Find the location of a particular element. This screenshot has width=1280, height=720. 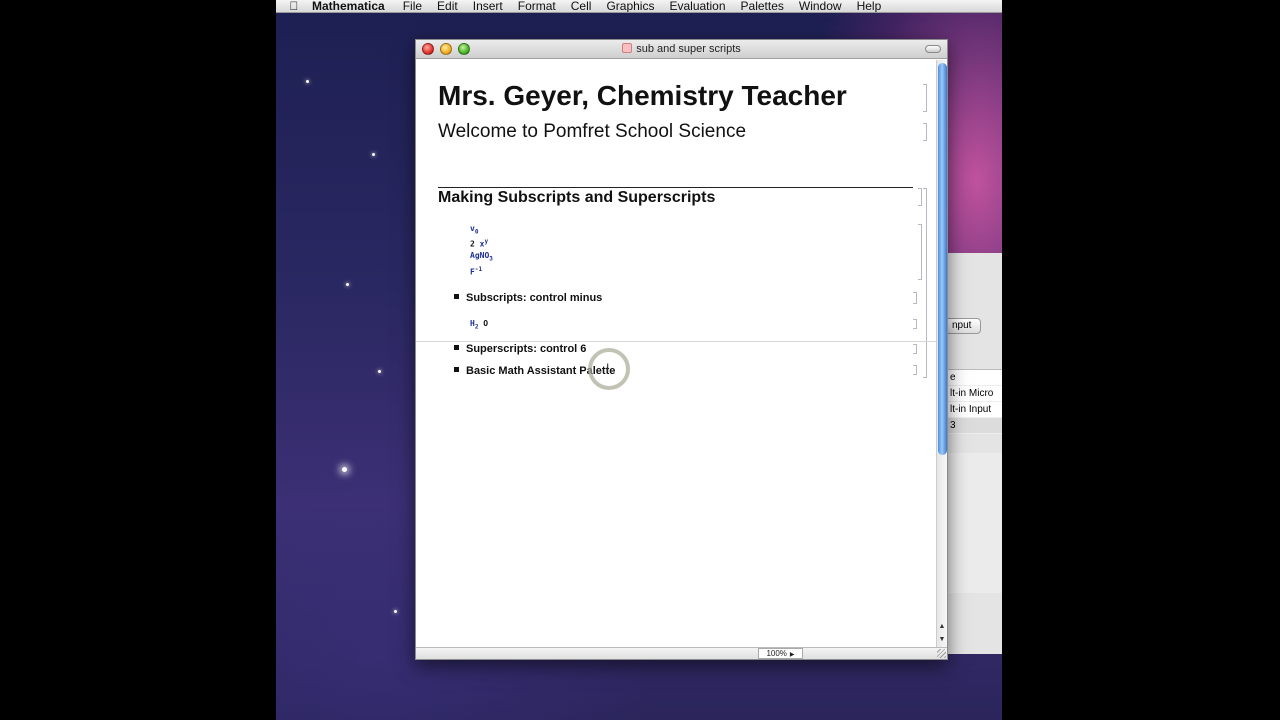

example-h2o: H2 O is located at coordinates (479, 326).